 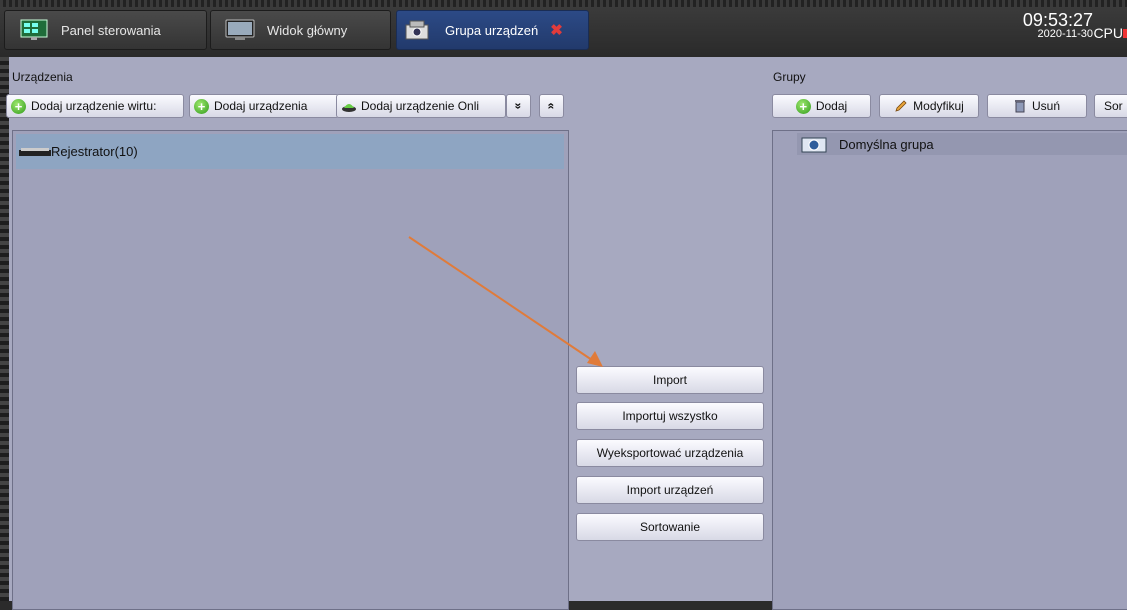 I want to click on control-panel-icon, so click(x=34, y=29).